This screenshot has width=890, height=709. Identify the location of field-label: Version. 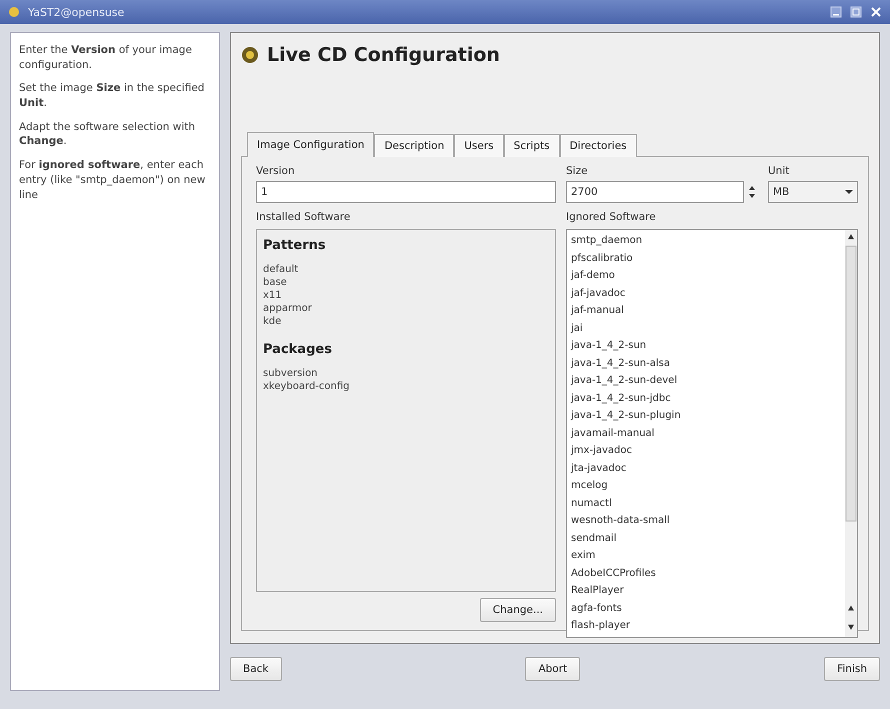
(276, 171).